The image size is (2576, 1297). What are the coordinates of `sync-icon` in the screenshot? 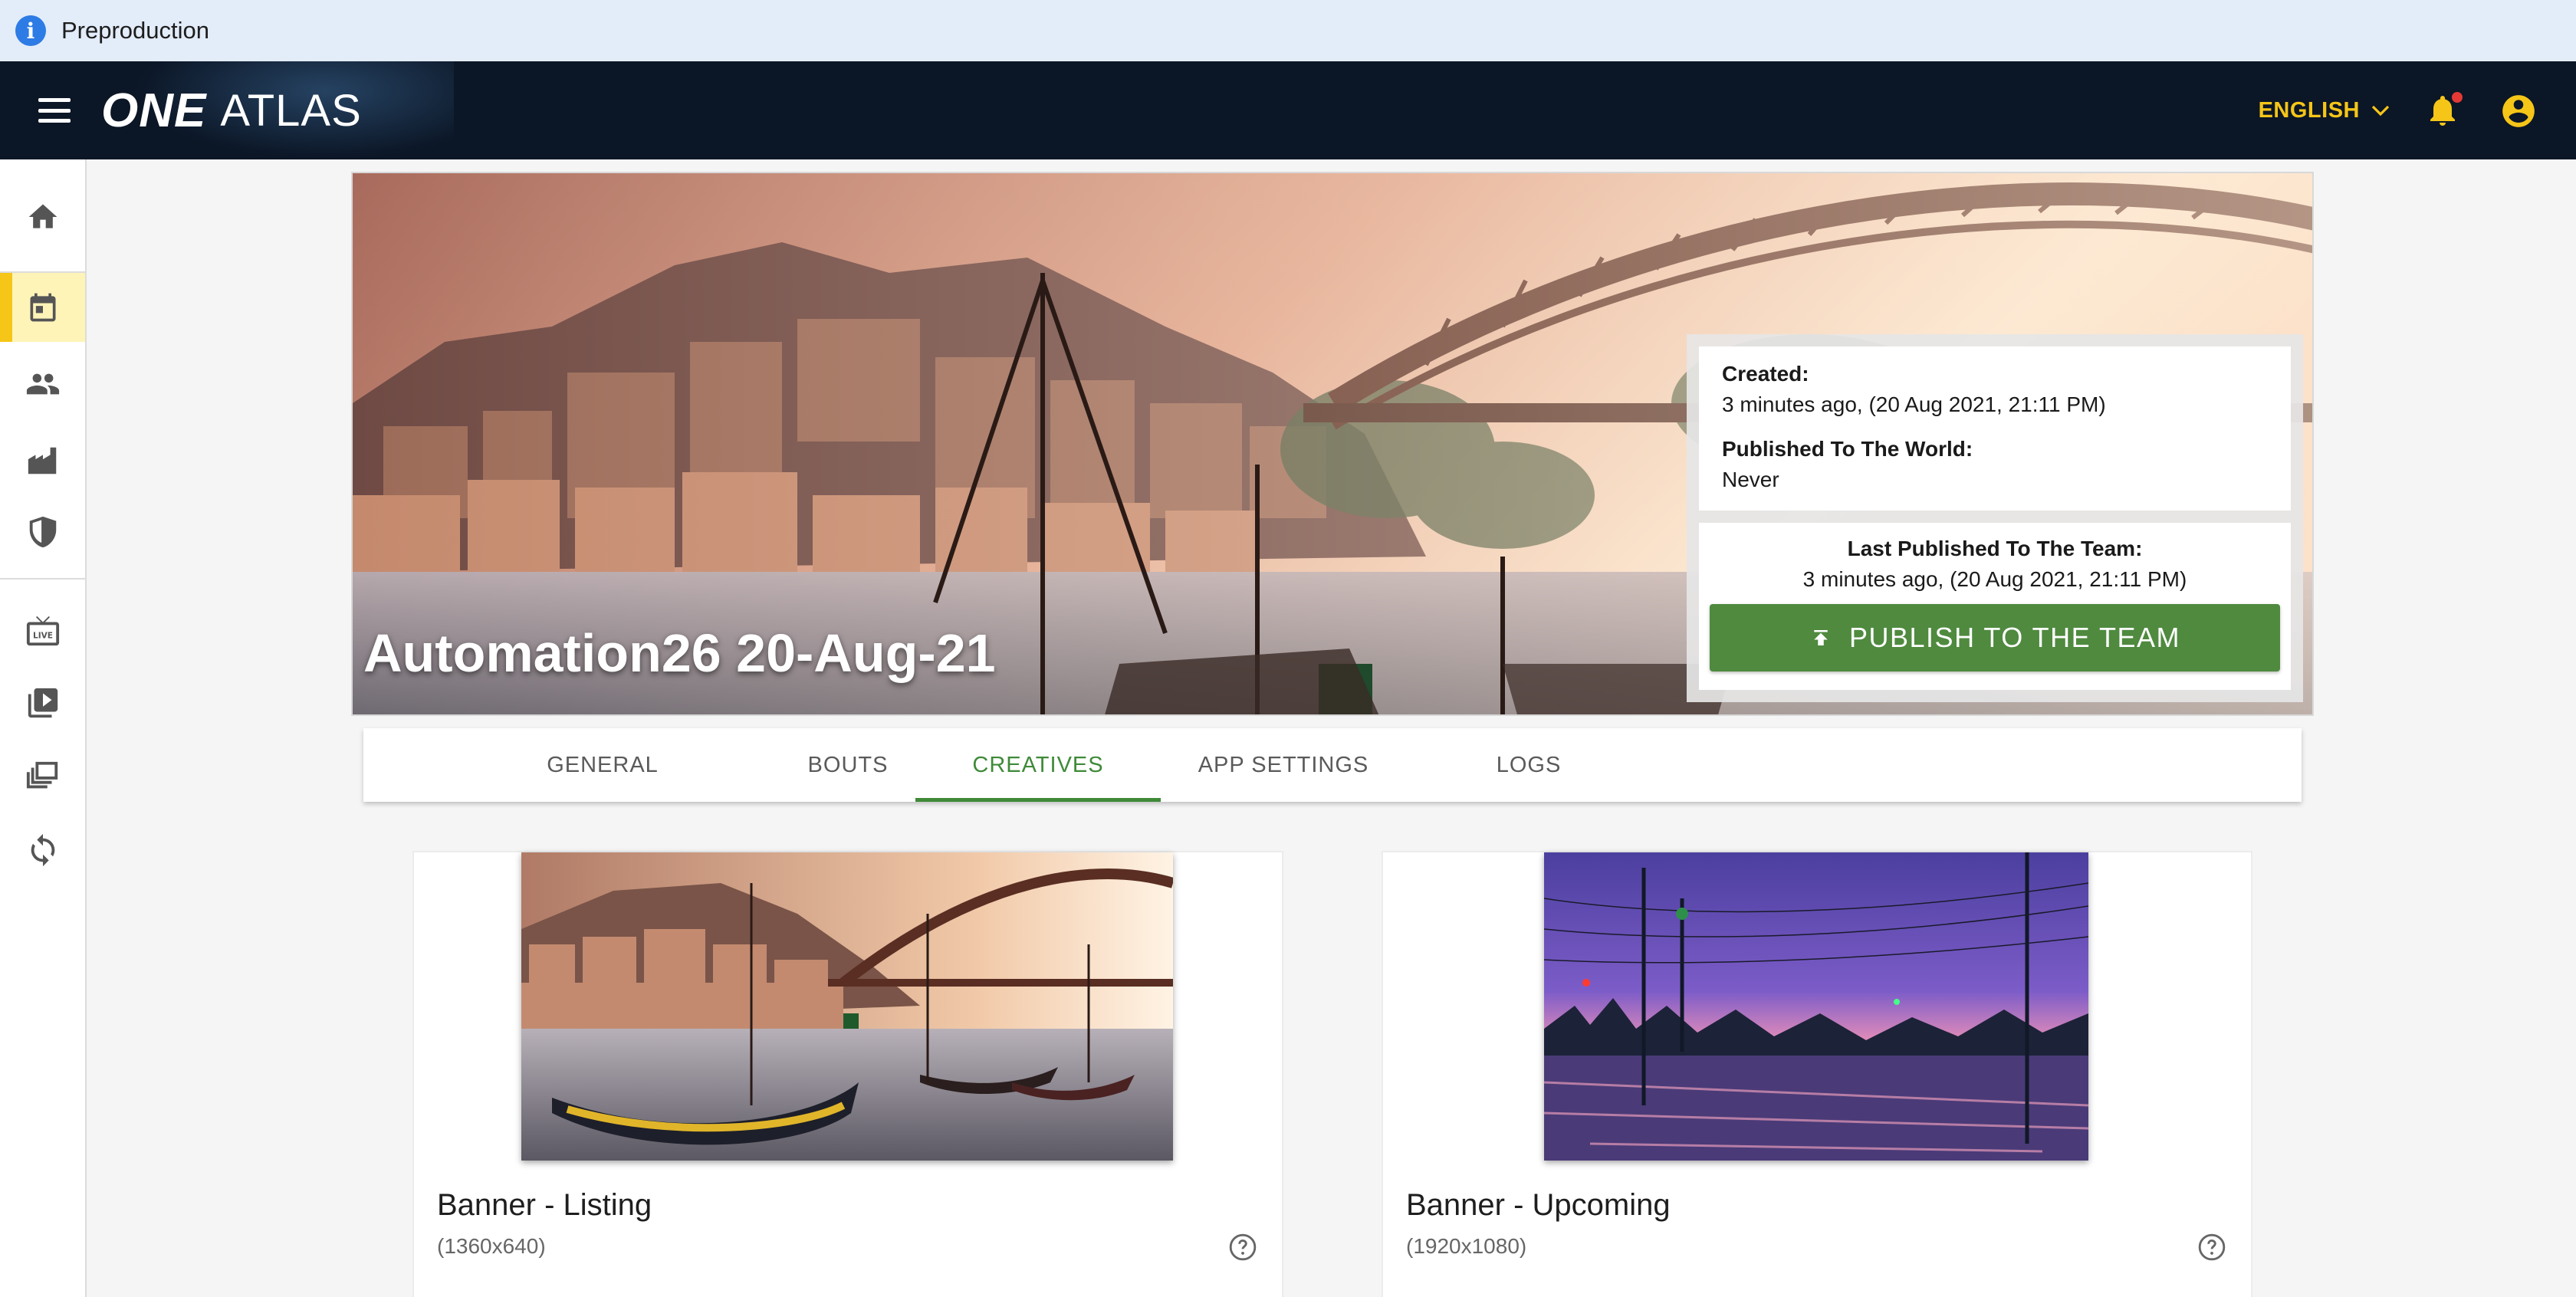 It's located at (43, 850).